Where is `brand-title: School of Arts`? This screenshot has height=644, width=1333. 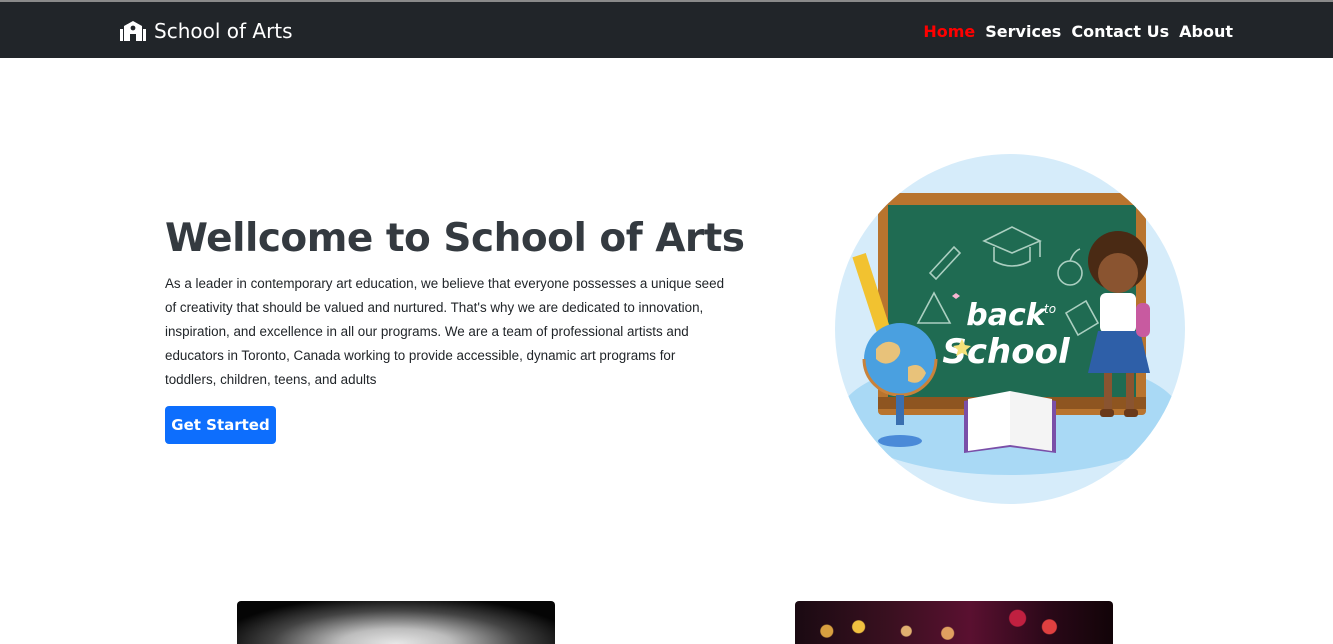 brand-title: School of Arts is located at coordinates (223, 31).